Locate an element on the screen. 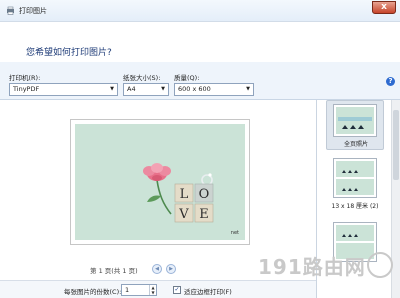 This screenshot has width=400, height=298. tile-letter-1: L is located at coordinates (184, 194).